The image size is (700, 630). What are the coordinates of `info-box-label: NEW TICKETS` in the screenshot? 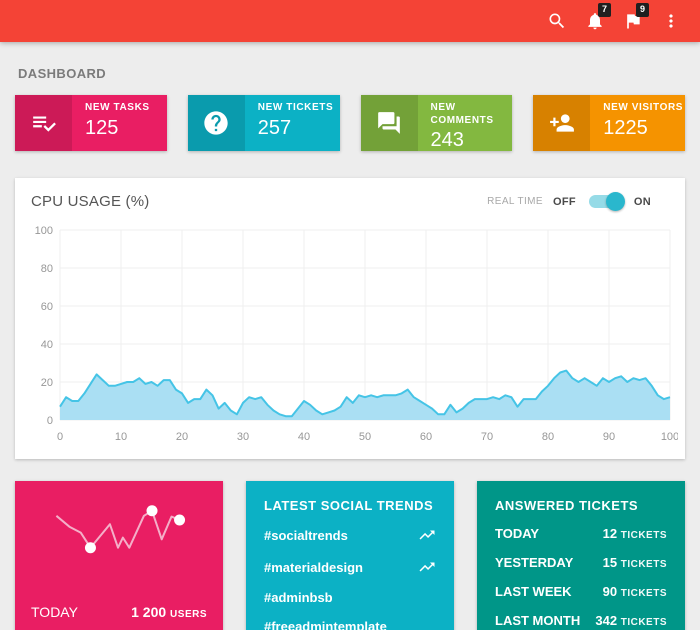 It's located at (295, 107).